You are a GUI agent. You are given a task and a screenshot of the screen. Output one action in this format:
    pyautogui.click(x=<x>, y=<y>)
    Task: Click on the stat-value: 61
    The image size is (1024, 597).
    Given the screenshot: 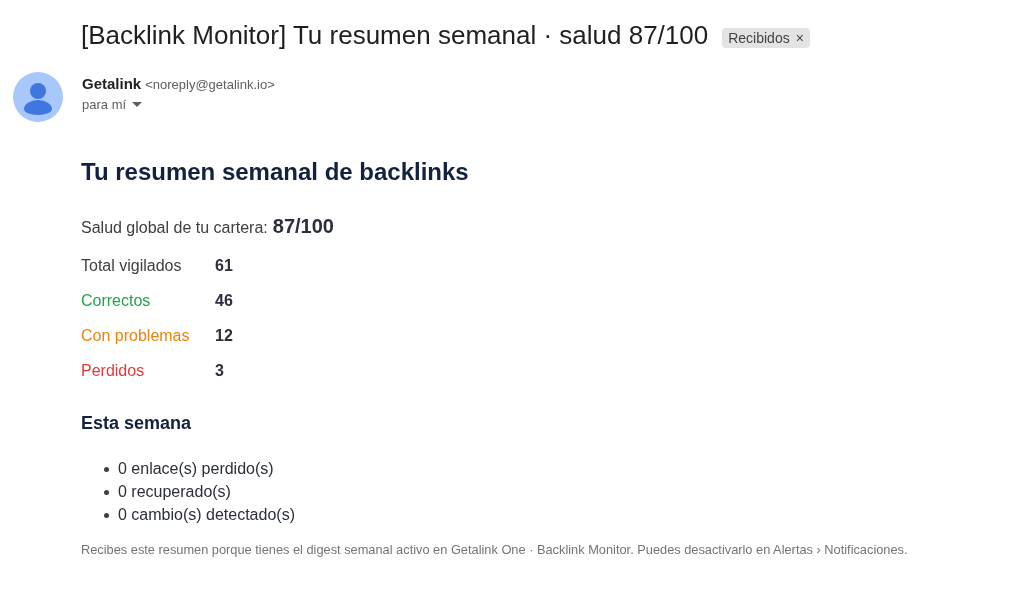 What is the action you would take?
    pyautogui.click(x=224, y=266)
    